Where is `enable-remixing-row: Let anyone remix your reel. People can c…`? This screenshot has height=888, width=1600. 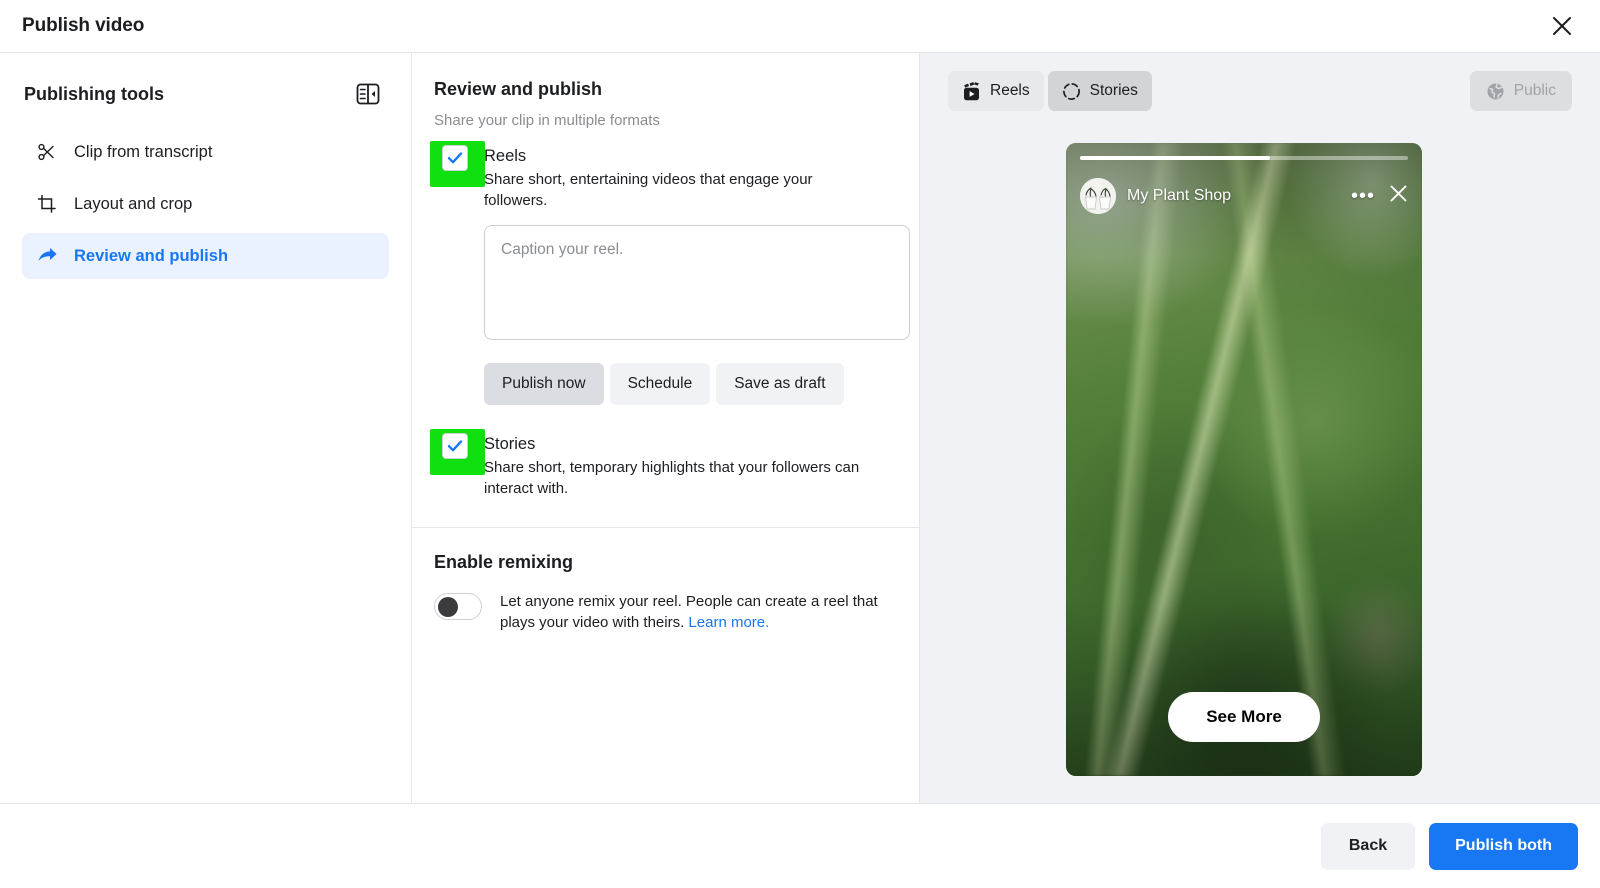
enable-remixing-row: Let anyone remix your reel. People can c… is located at coordinates (665, 612).